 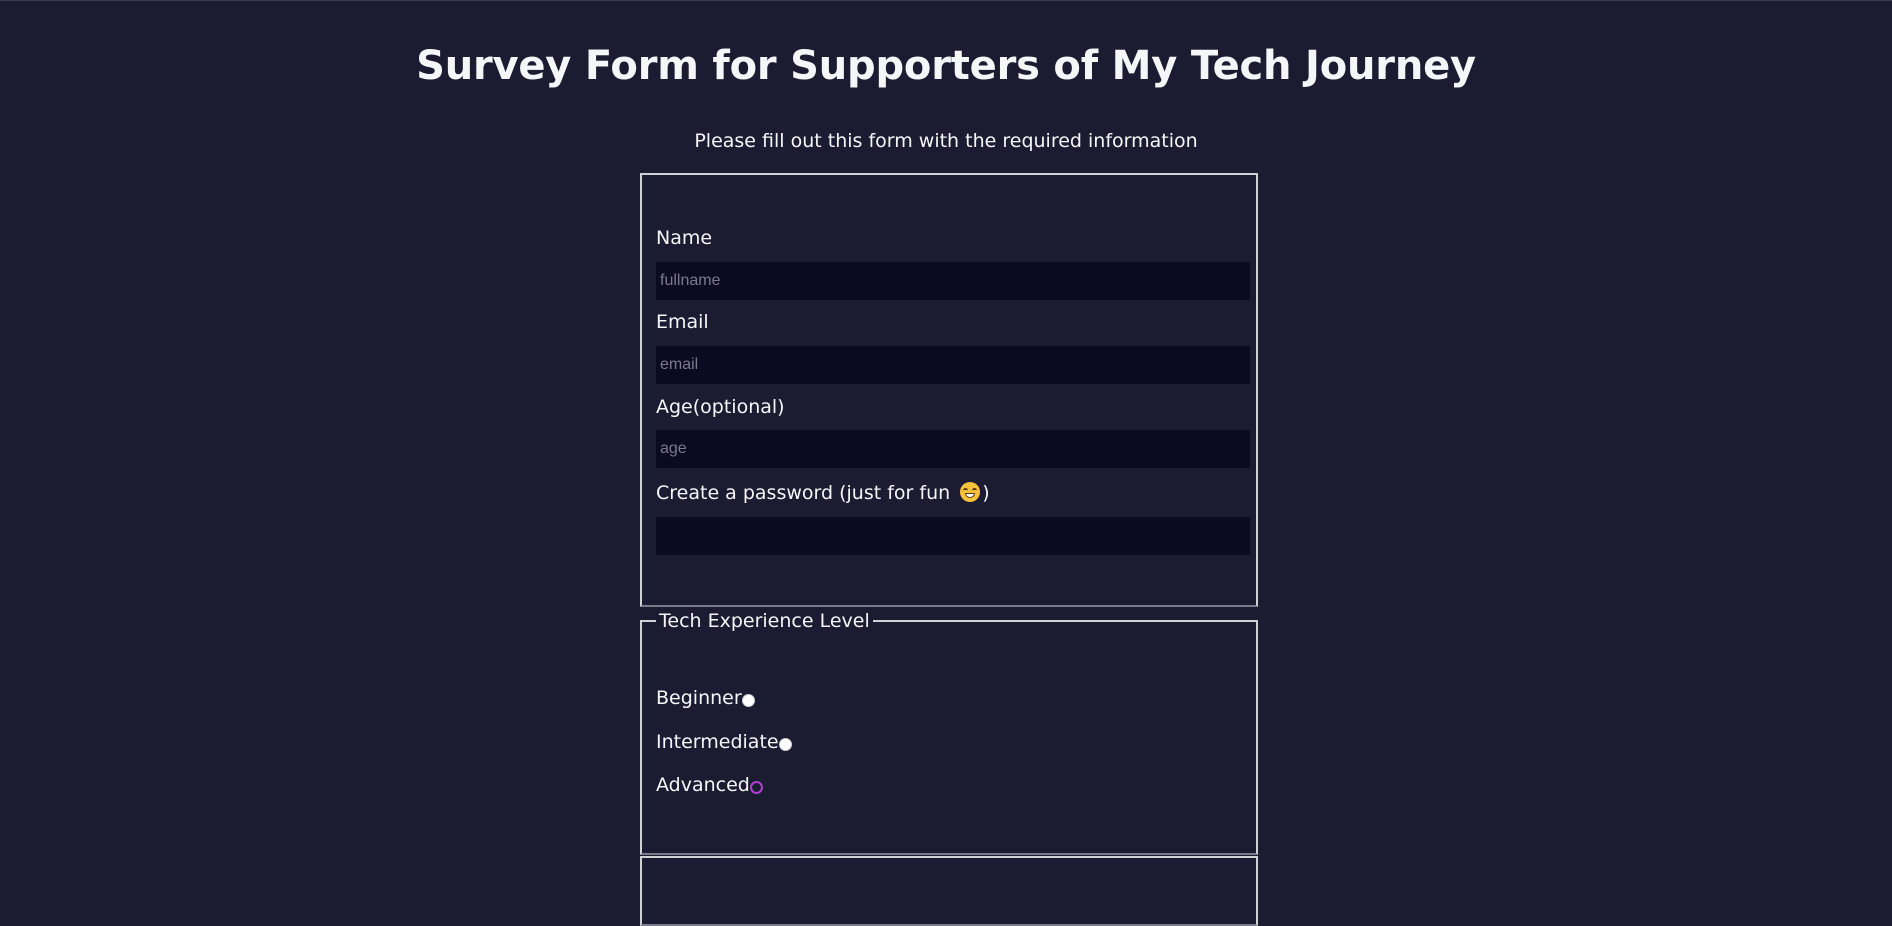 What do you see at coordinates (684, 238) in the screenshot?
I see `name-label: Name` at bounding box center [684, 238].